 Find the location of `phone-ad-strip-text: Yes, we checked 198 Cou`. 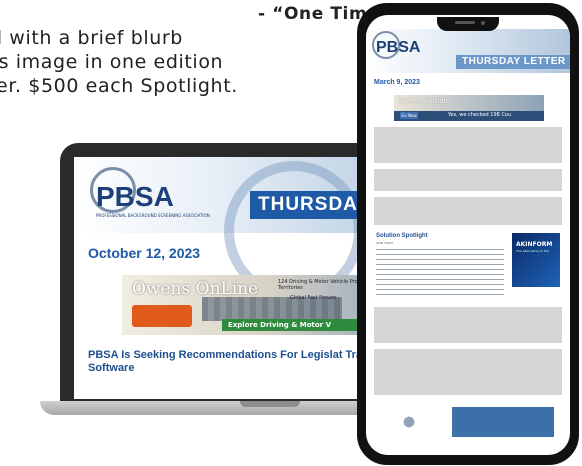

phone-ad-strip-text: Yes, we checked 198 Cou is located at coordinates (480, 115).